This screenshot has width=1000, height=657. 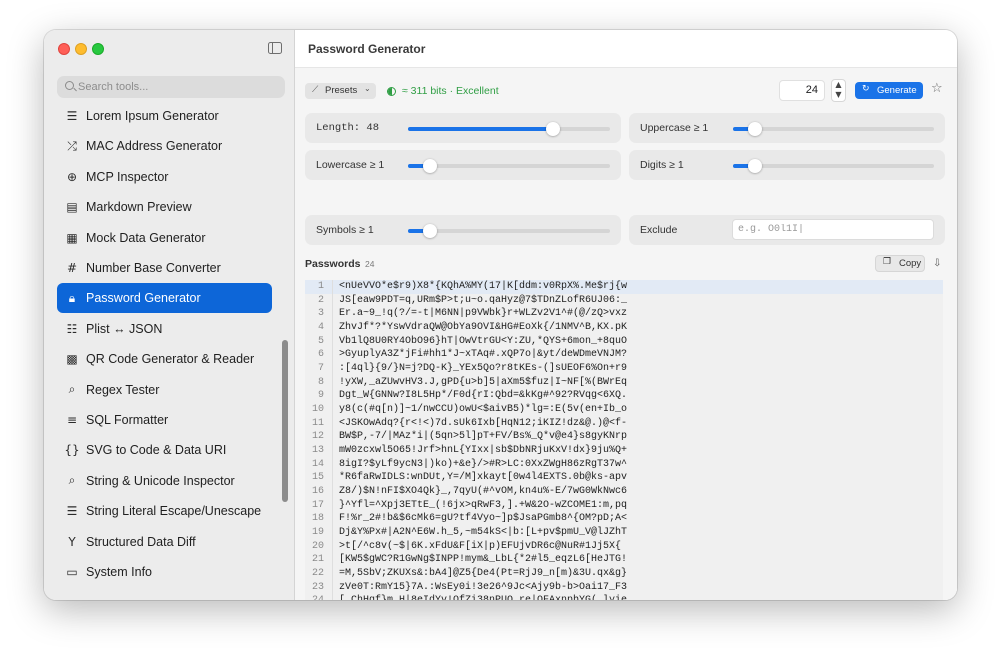 I want to click on close-window-button, so click(x=64, y=49).